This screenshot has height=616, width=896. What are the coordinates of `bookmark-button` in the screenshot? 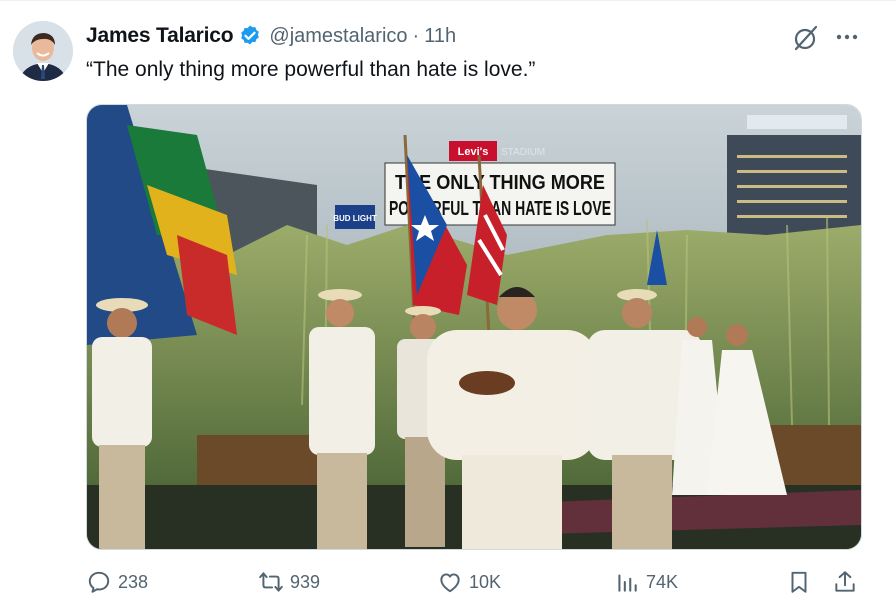 It's located at (802, 582).